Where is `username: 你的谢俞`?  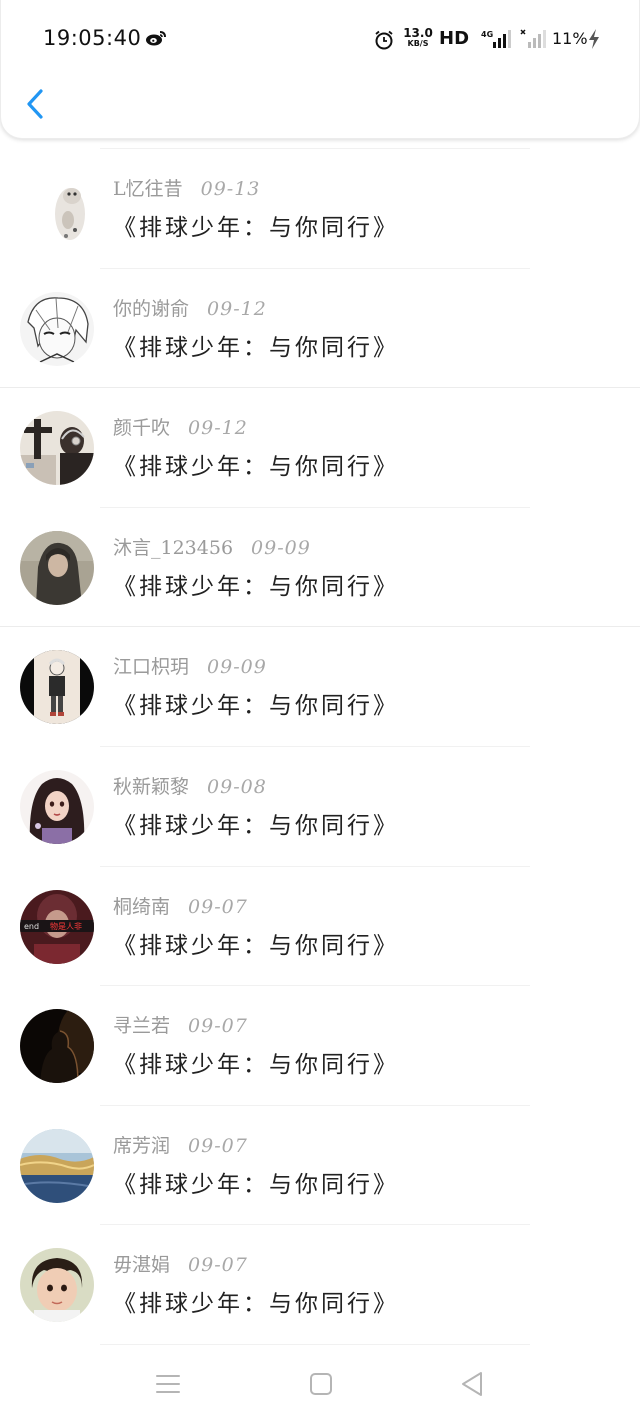
username: 你的谢俞 is located at coordinates (151, 309).